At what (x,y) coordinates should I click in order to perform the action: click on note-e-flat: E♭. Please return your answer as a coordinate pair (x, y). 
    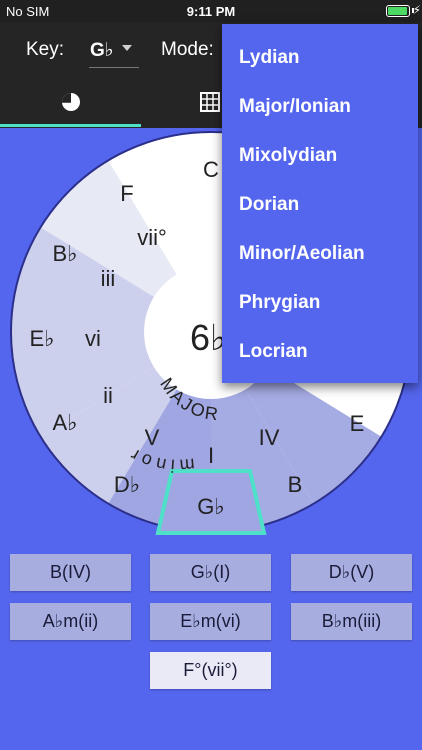
    Looking at the image, I should click on (41, 338).